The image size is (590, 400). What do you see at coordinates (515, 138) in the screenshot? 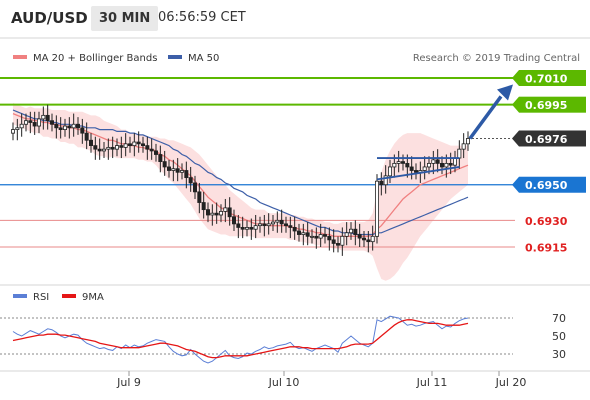
I see `current-label-tip` at bounding box center [515, 138].